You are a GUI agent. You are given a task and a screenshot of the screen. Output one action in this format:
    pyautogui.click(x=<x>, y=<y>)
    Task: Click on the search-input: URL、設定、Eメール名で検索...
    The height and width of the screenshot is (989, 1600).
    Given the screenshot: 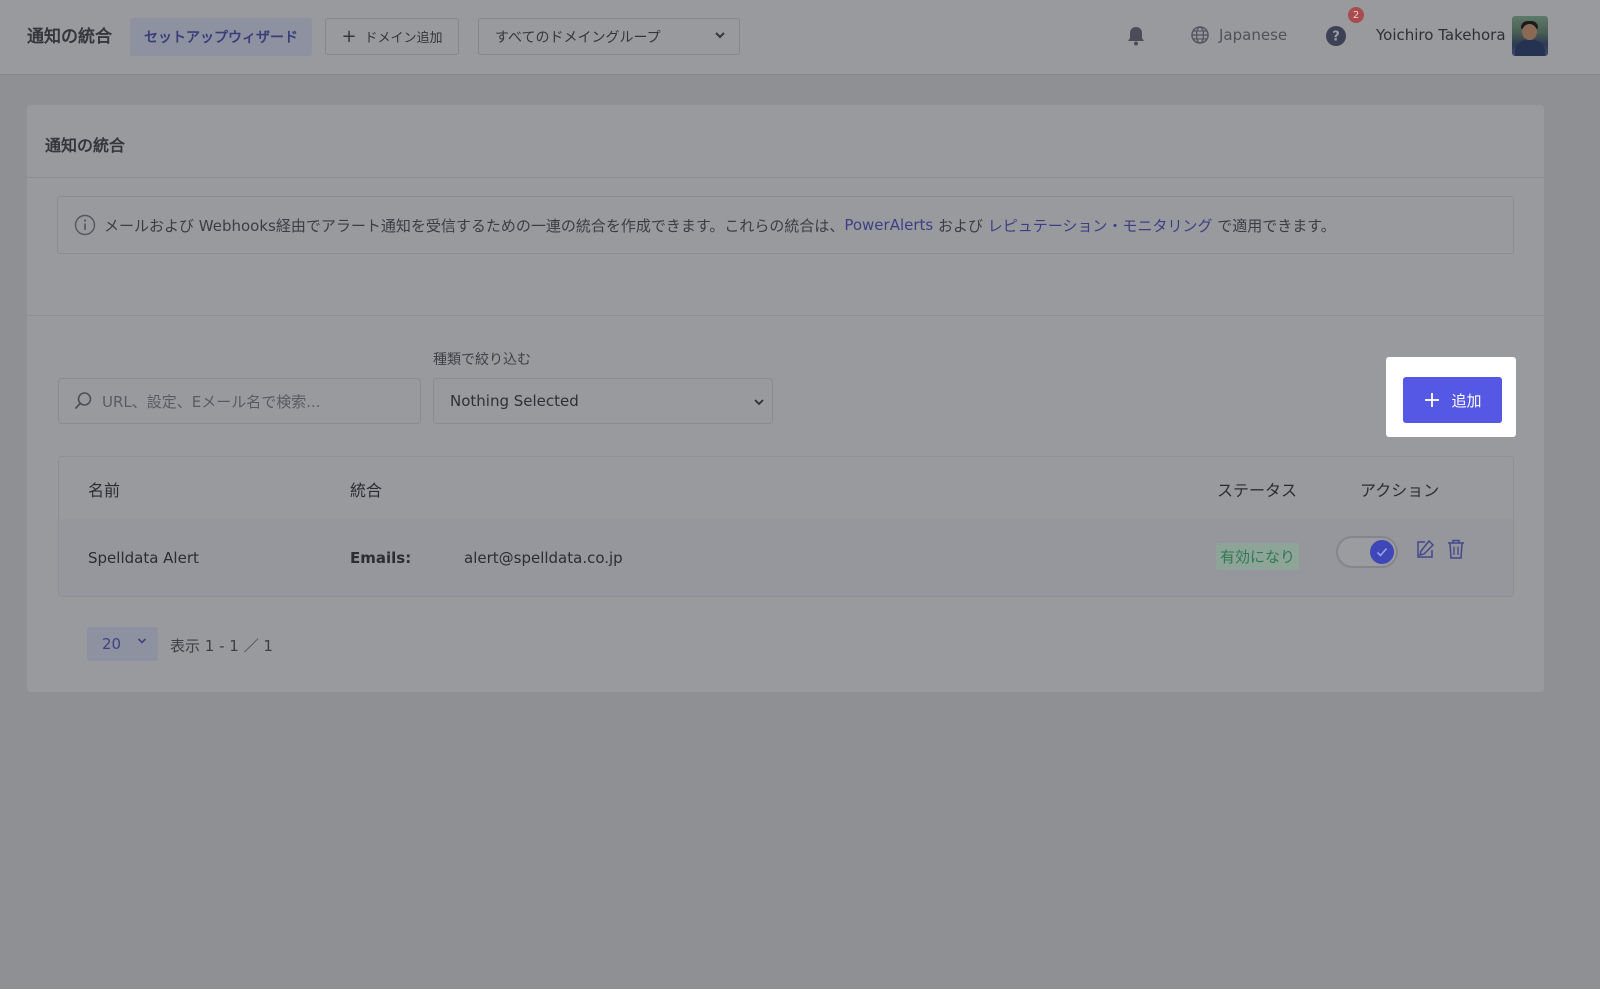 What is the action you would take?
    pyautogui.click(x=239, y=401)
    